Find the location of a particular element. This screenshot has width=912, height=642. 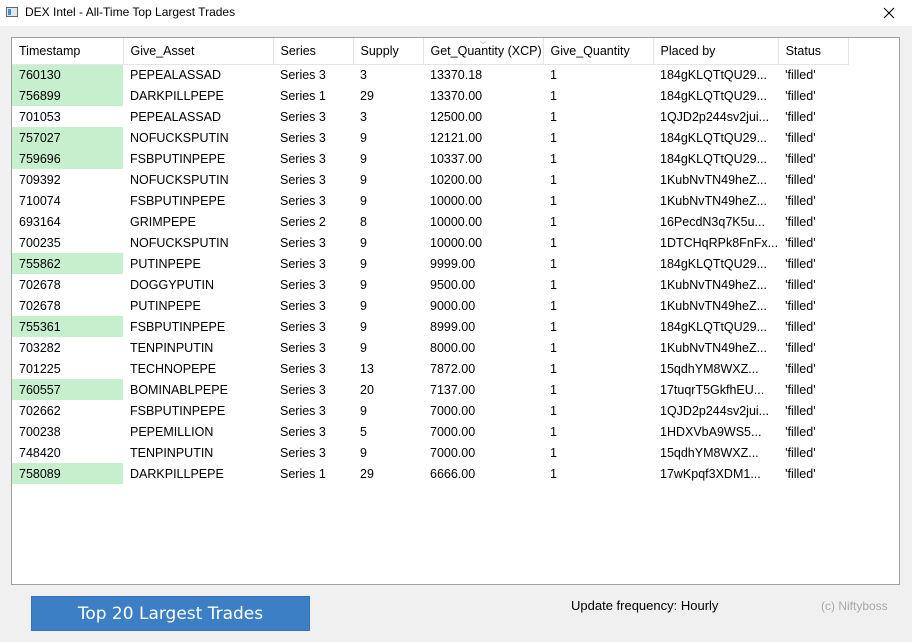

table-cell: PEPEMILLION is located at coordinates (172, 431).